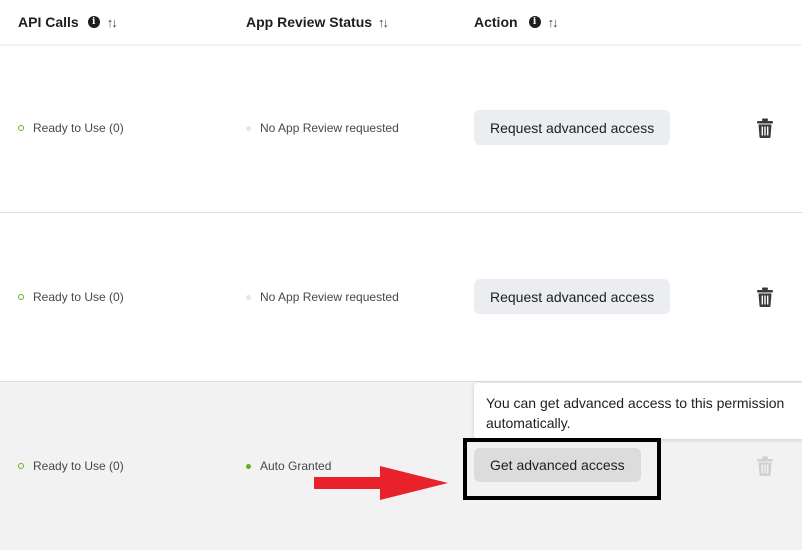 The height and width of the screenshot is (550, 802). I want to click on column-header-label: API Calls, so click(48, 22).